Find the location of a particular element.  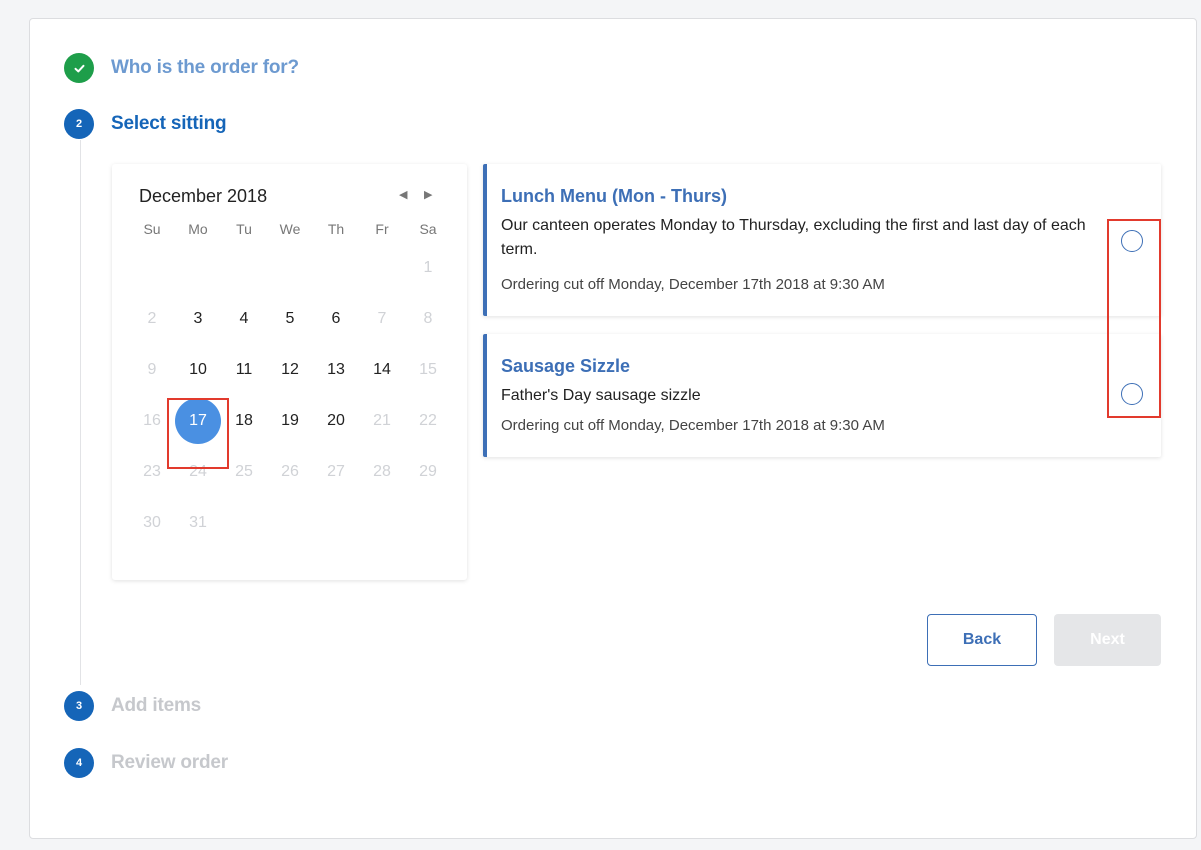

weekday-label: We is located at coordinates (290, 229).